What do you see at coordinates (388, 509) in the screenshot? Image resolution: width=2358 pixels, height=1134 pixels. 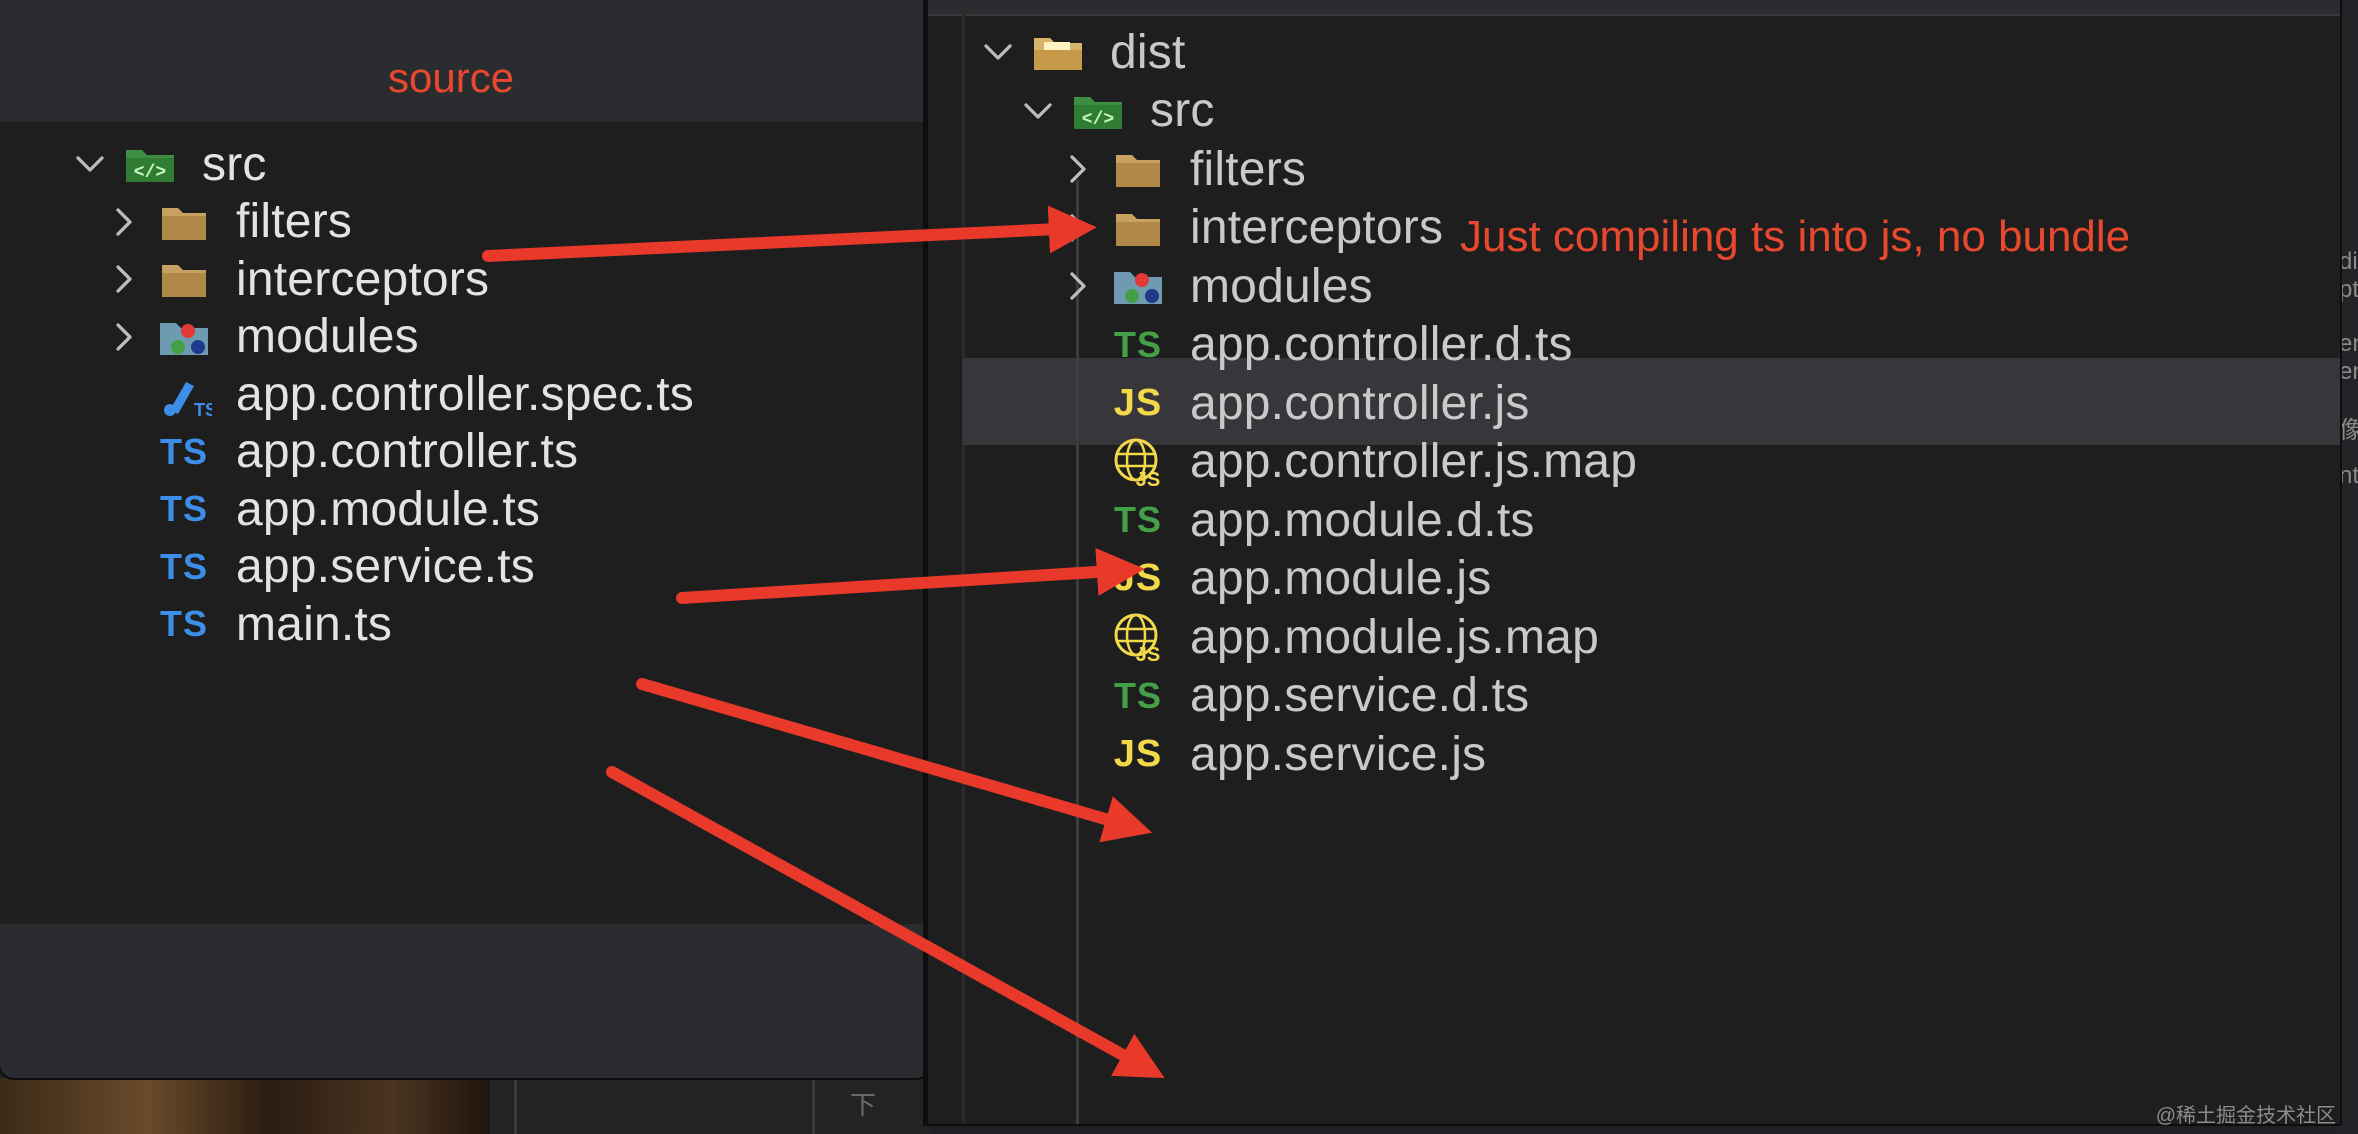 I see `tree-item-label: app.module.ts` at bounding box center [388, 509].